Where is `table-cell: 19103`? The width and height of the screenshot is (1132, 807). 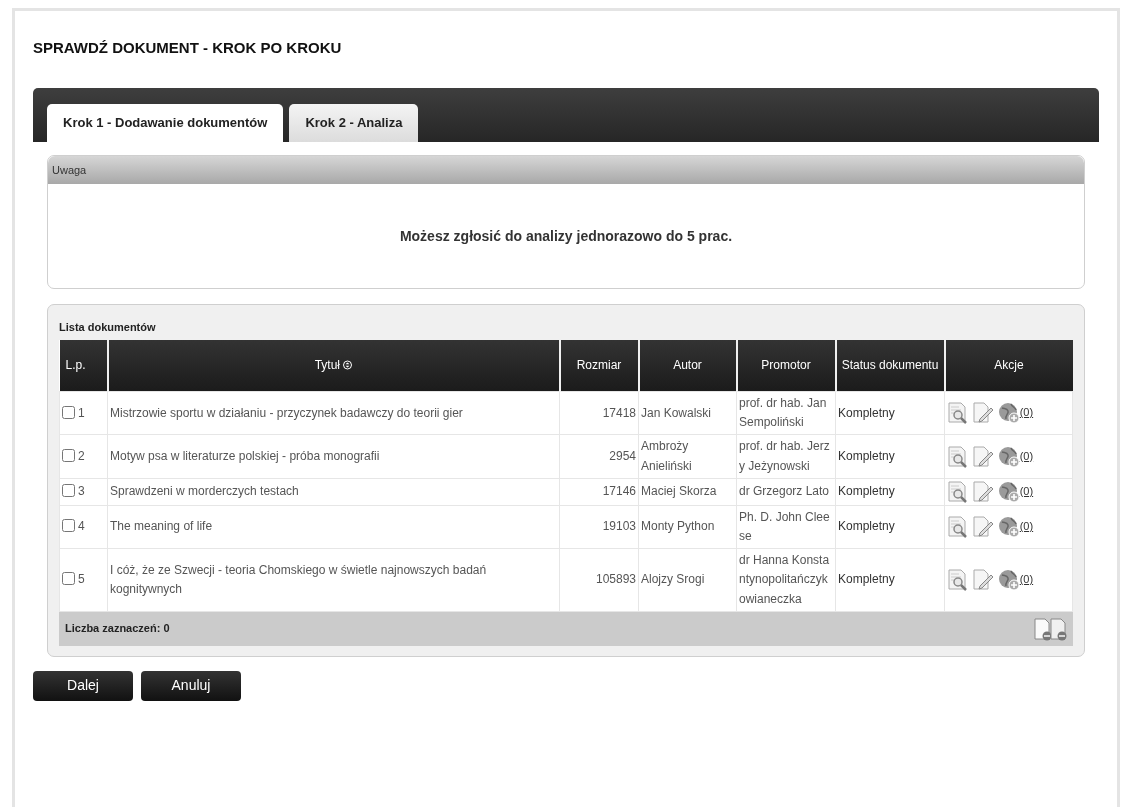 table-cell: 19103 is located at coordinates (599, 527).